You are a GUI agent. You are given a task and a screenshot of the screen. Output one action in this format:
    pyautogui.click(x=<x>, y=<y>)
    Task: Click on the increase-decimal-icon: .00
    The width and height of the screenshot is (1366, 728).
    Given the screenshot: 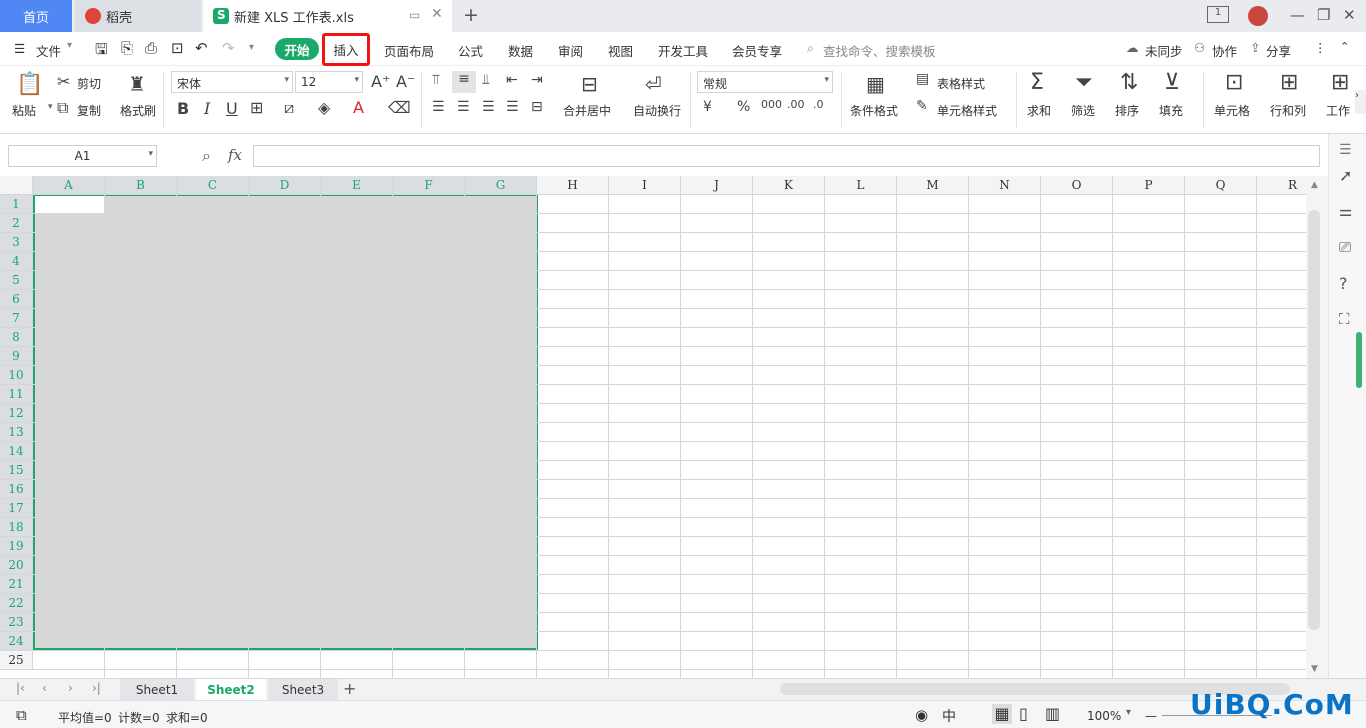 What is the action you would take?
    pyautogui.click(x=796, y=104)
    